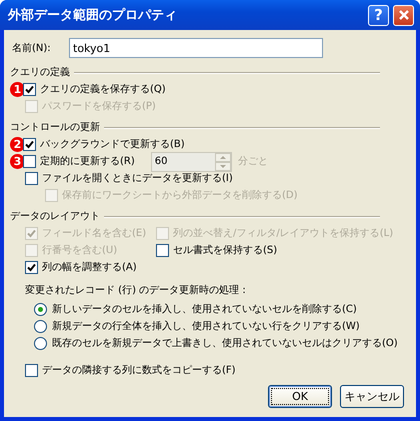 The height and width of the screenshot is (421, 420). Describe the element at coordinates (94, 233) in the screenshot. I see `checkbox-label: フィールド名を含む(E)` at that location.